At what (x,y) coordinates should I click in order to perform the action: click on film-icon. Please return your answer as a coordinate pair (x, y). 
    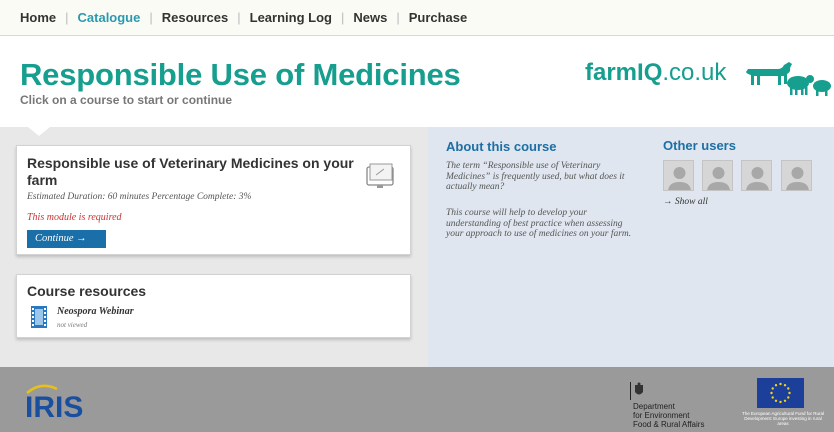
    Looking at the image, I should click on (39, 317).